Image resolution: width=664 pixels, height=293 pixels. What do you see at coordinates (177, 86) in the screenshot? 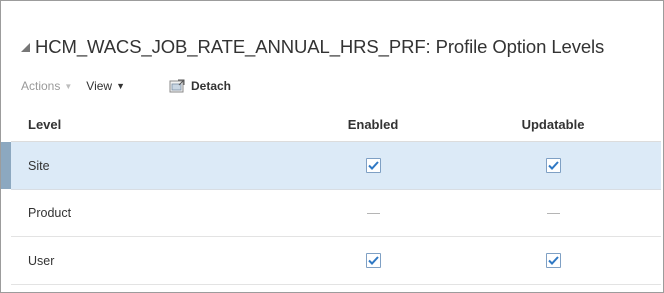
I see `detach-window-icon` at bounding box center [177, 86].